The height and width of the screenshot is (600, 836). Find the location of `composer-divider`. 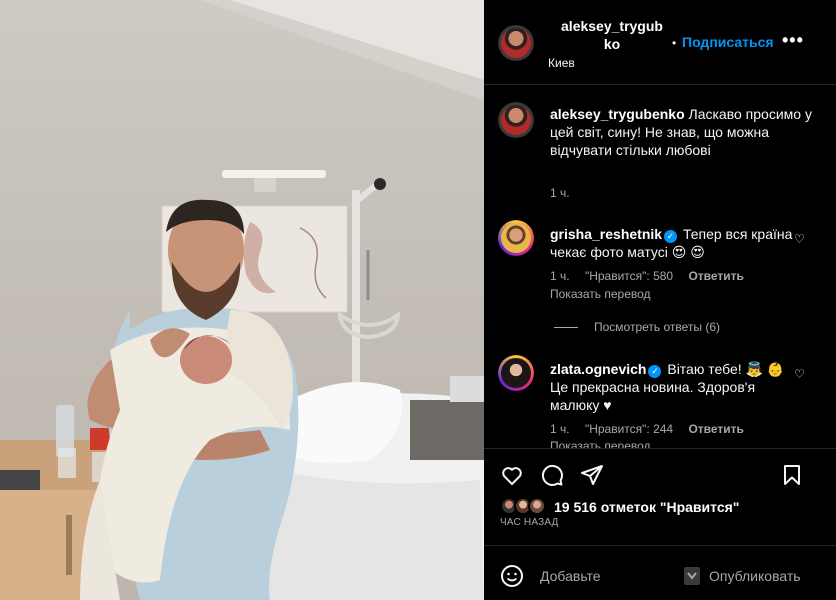

composer-divider is located at coordinates (660, 545).